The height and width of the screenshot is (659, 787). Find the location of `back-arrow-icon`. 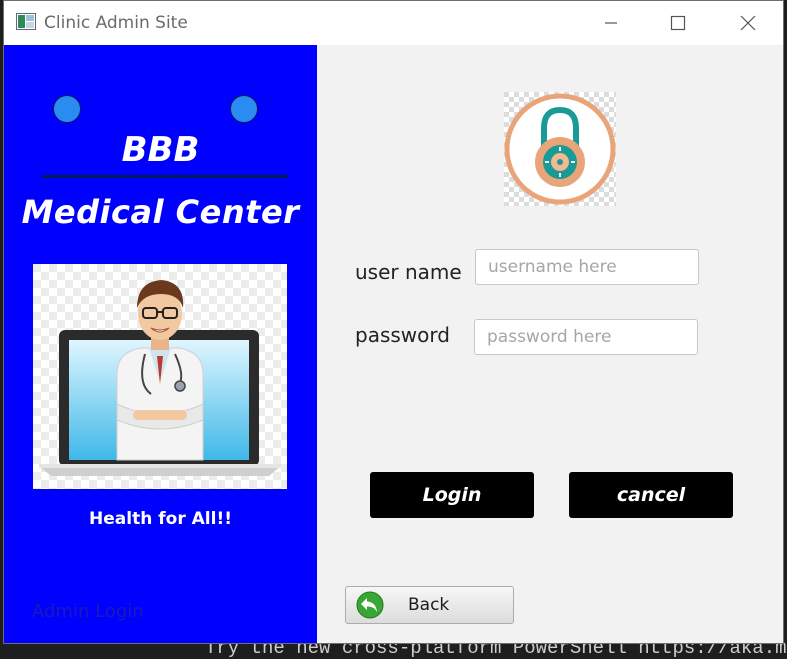

back-arrow-icon is located at coordinates (370, 605).